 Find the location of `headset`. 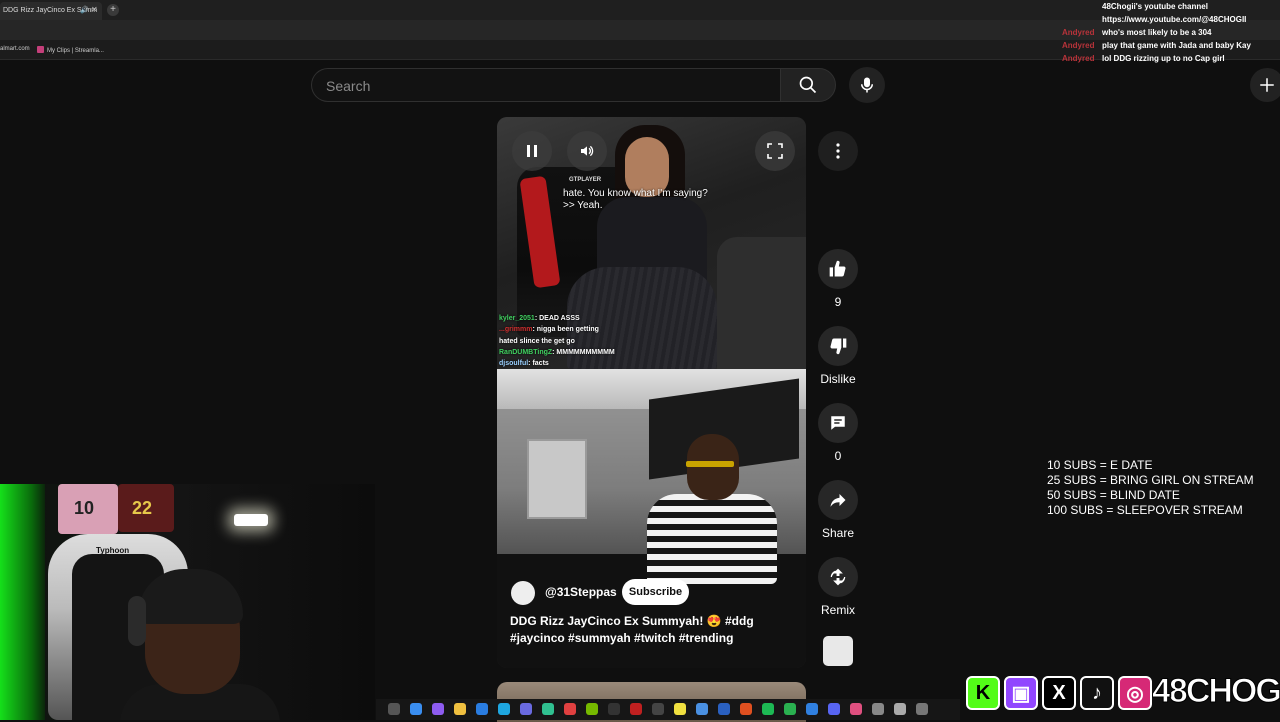

headset is located at coordinates (137, 621).